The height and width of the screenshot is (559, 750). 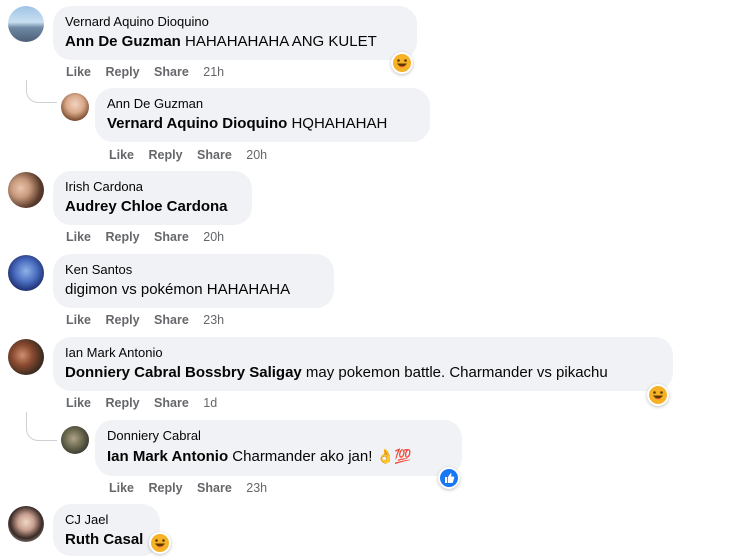 What do you see at coordinates (147, 403) in the screenshot?
I see `comment-actions: Like Reply Share 1d` at bounding box center [147, 403].